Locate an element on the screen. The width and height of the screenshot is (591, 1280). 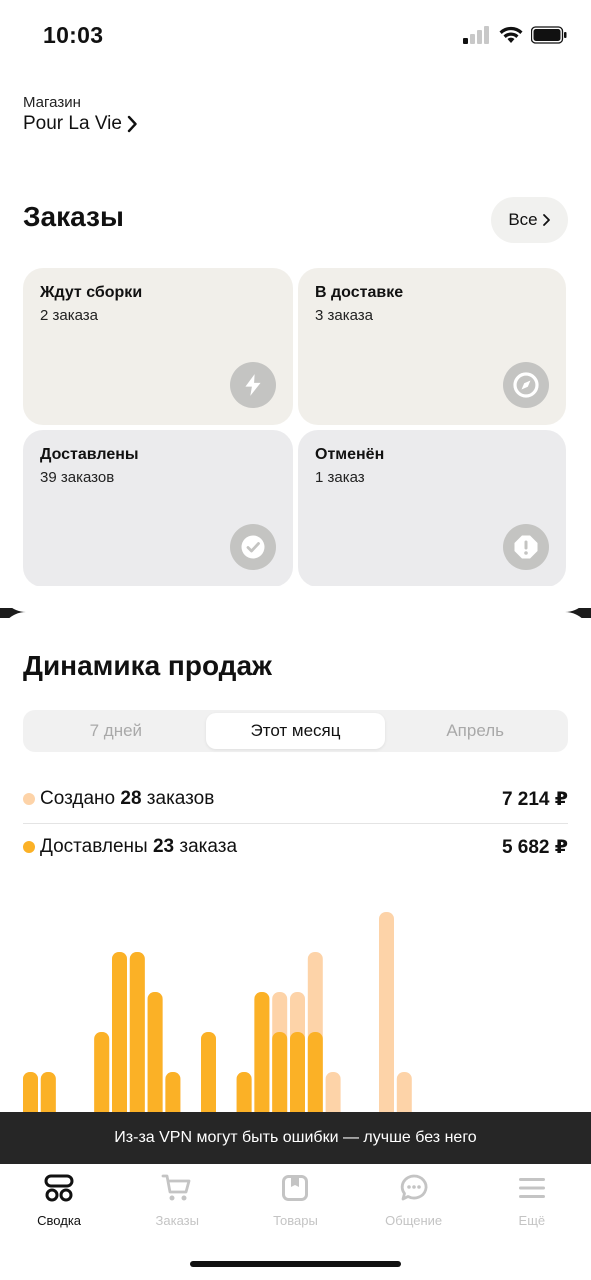
card-title: Ждут сборки is located at coordinates (91, 292).